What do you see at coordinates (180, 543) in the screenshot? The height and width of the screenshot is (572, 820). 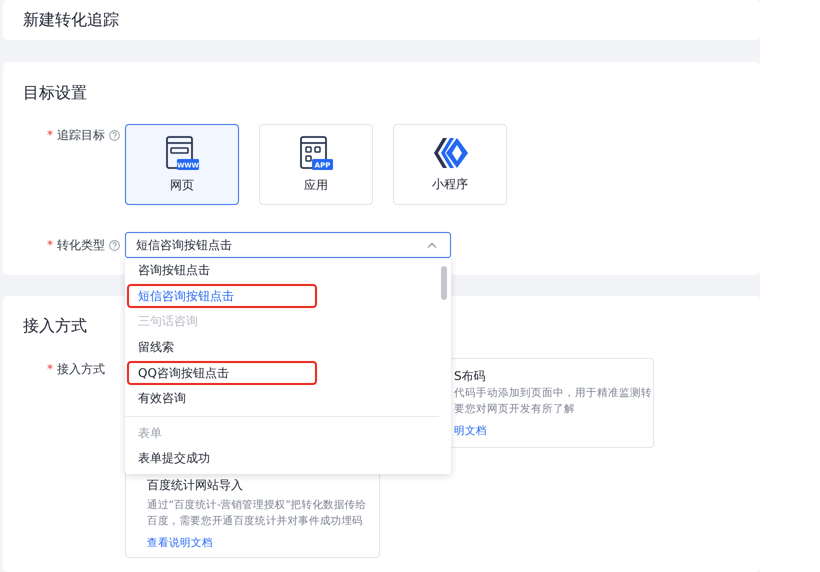 I see `doc-link: 查看说明文档` at bounding box center [180, 543].